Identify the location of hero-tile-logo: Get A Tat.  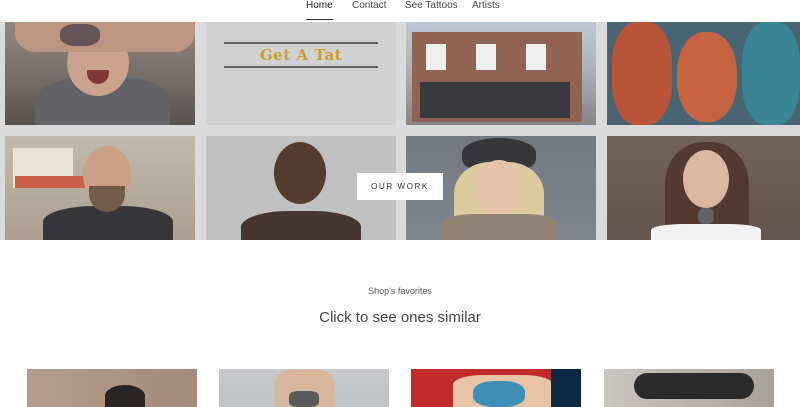
(301, 73).